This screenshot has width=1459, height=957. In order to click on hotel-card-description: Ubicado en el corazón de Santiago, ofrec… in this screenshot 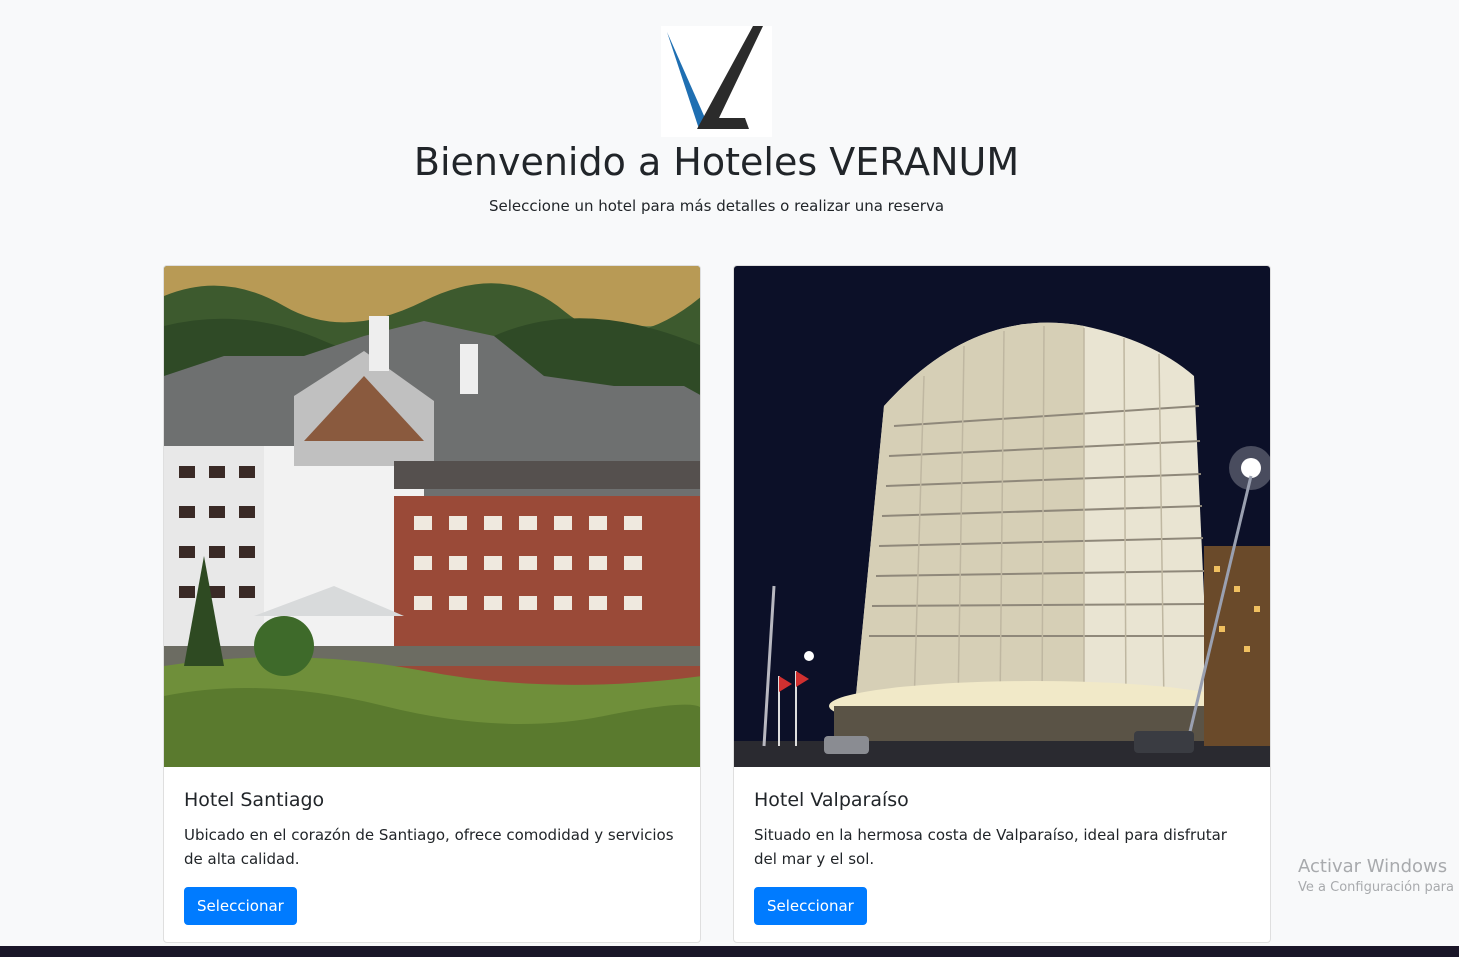, I will do `click(429, 847)`.